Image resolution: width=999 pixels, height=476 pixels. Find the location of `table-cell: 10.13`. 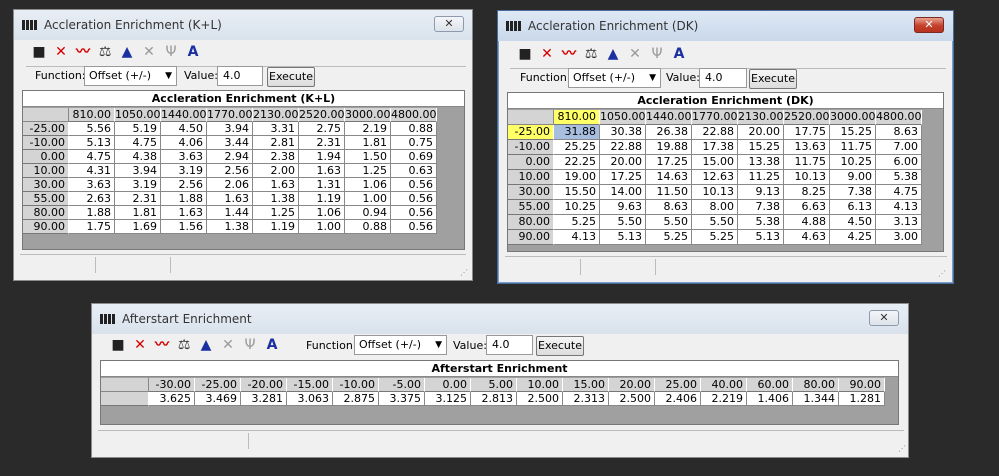

table-cell: 10.13 is located at coordinates (715, 192).